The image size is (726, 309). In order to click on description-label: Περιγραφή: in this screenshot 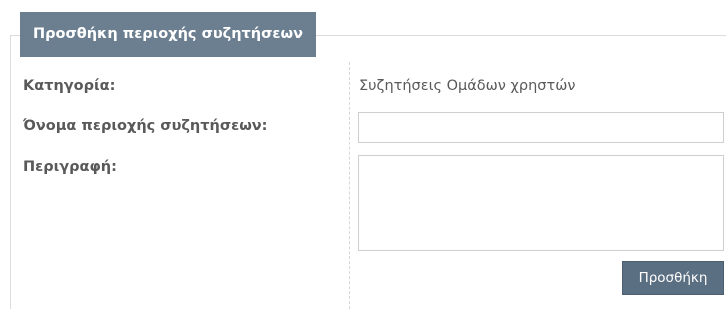, I will do `click(70, 167)`.